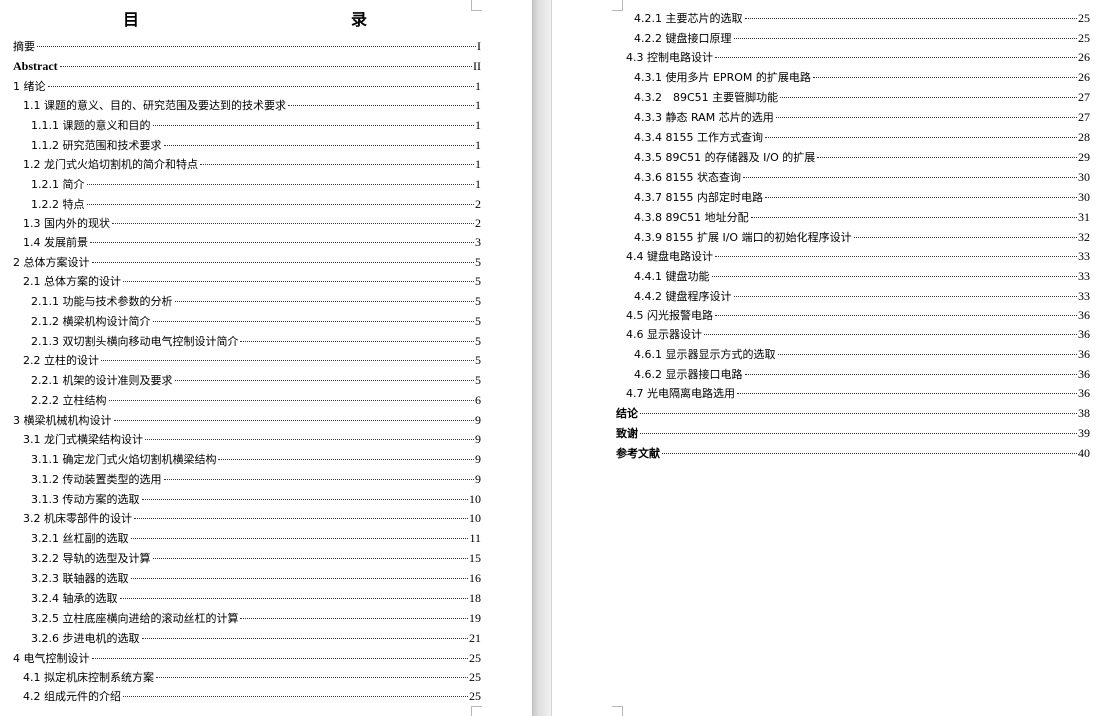 This screenshot has width=1114, height=716. What do you see at coordinates (247, 301) in the screenshot?
I see `toc-entry: 2.1.1 功能与技术参数的分析 5` at bounding box center [247, 301].